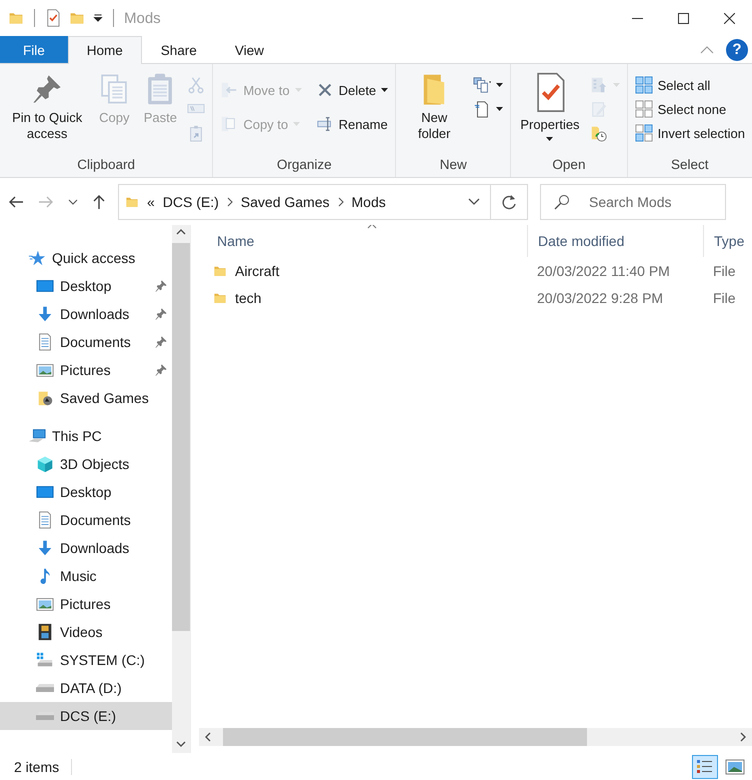 The image size is (752, 780). What do you see at coordinates (482, 85) in the screenshot?
I see `new-item-icon` at bounding box center [482, 85].